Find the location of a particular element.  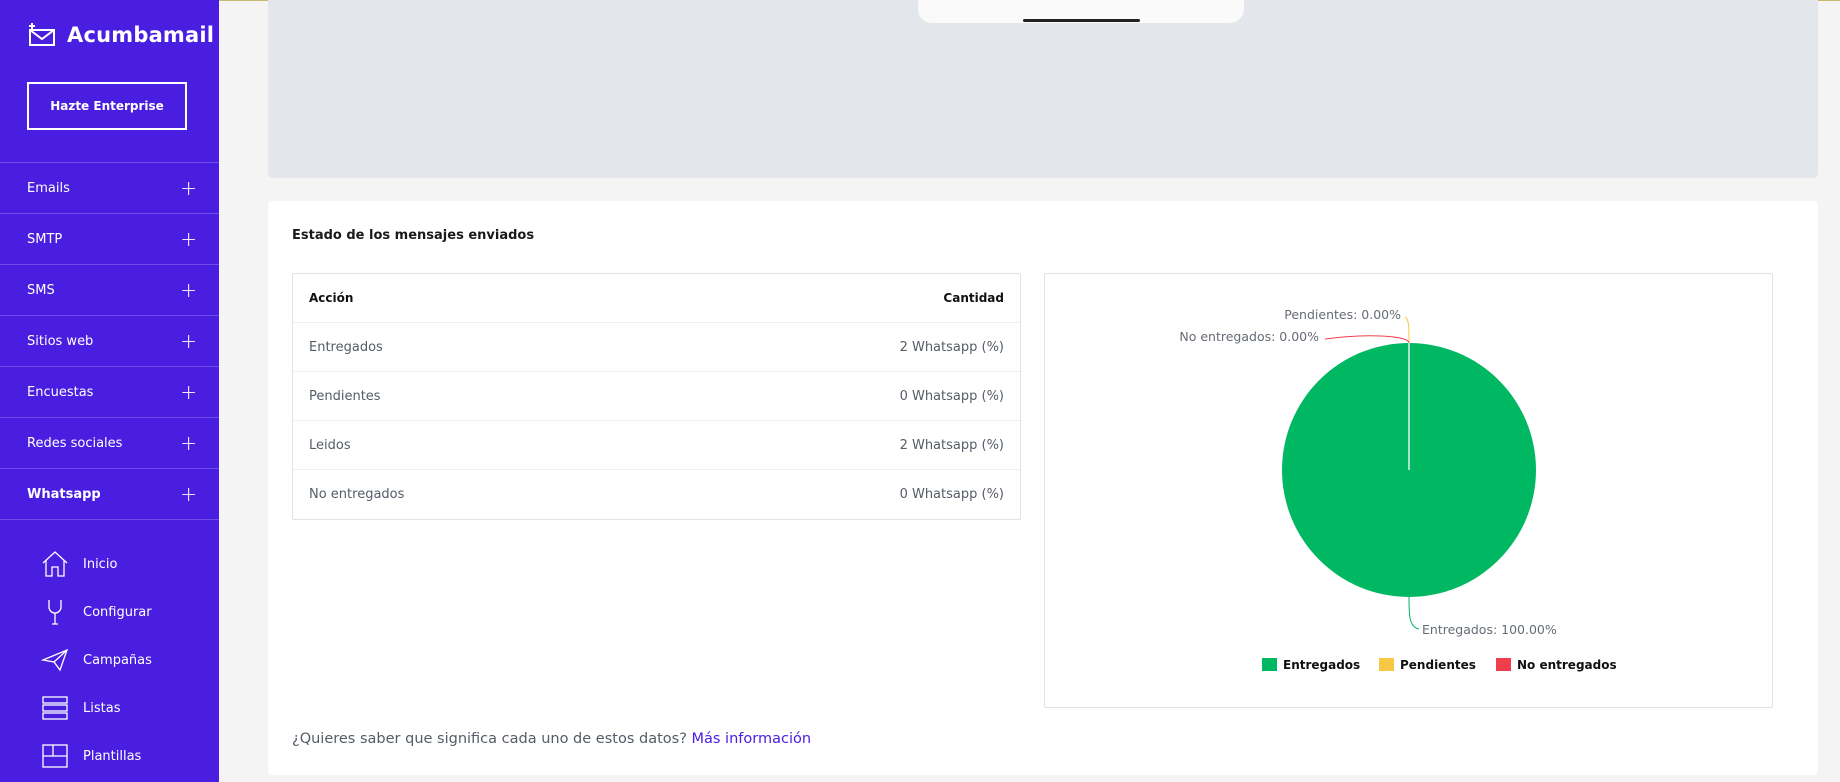

sidebar-item-label: Emails is located at coordinates (48, 188).